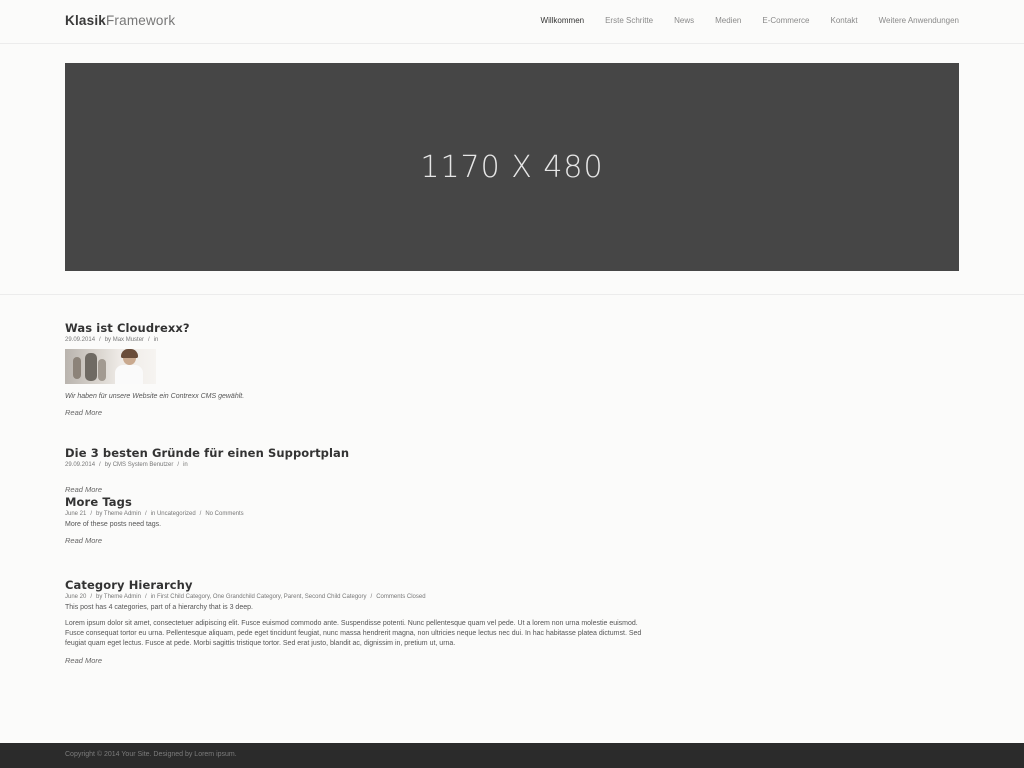 The image size is (1024, 768). What do you see at coordinates (563, 20) in the screenshot?
I see `nav-item-willkommen: Willkommen` at bounding box center [563, 20].